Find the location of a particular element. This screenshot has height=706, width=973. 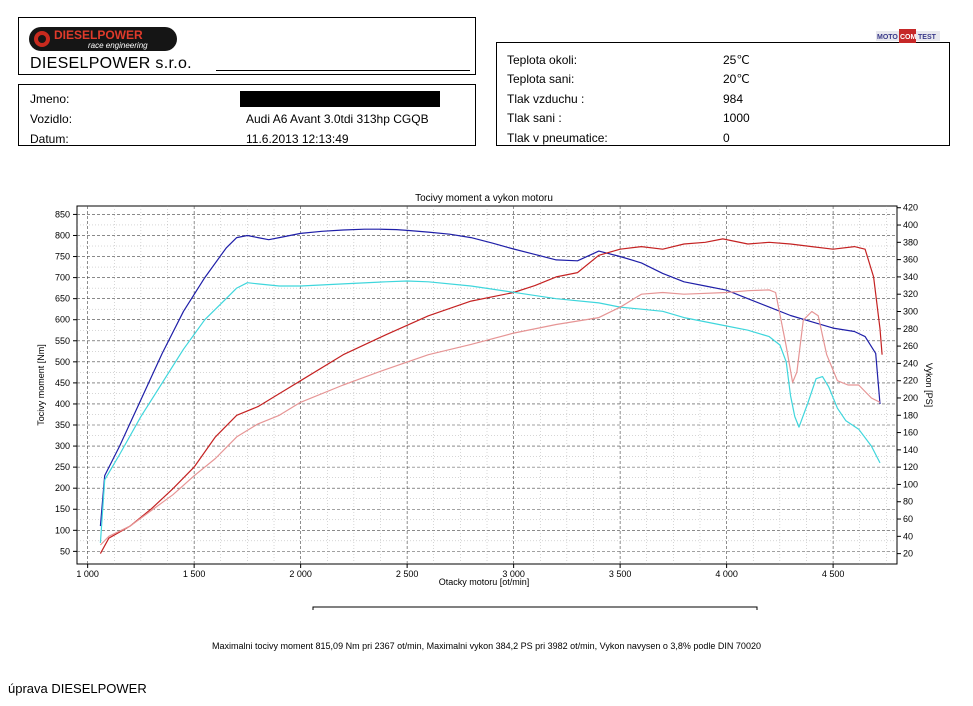

y-tick-label: 850 is located at coordinates (62, 214).